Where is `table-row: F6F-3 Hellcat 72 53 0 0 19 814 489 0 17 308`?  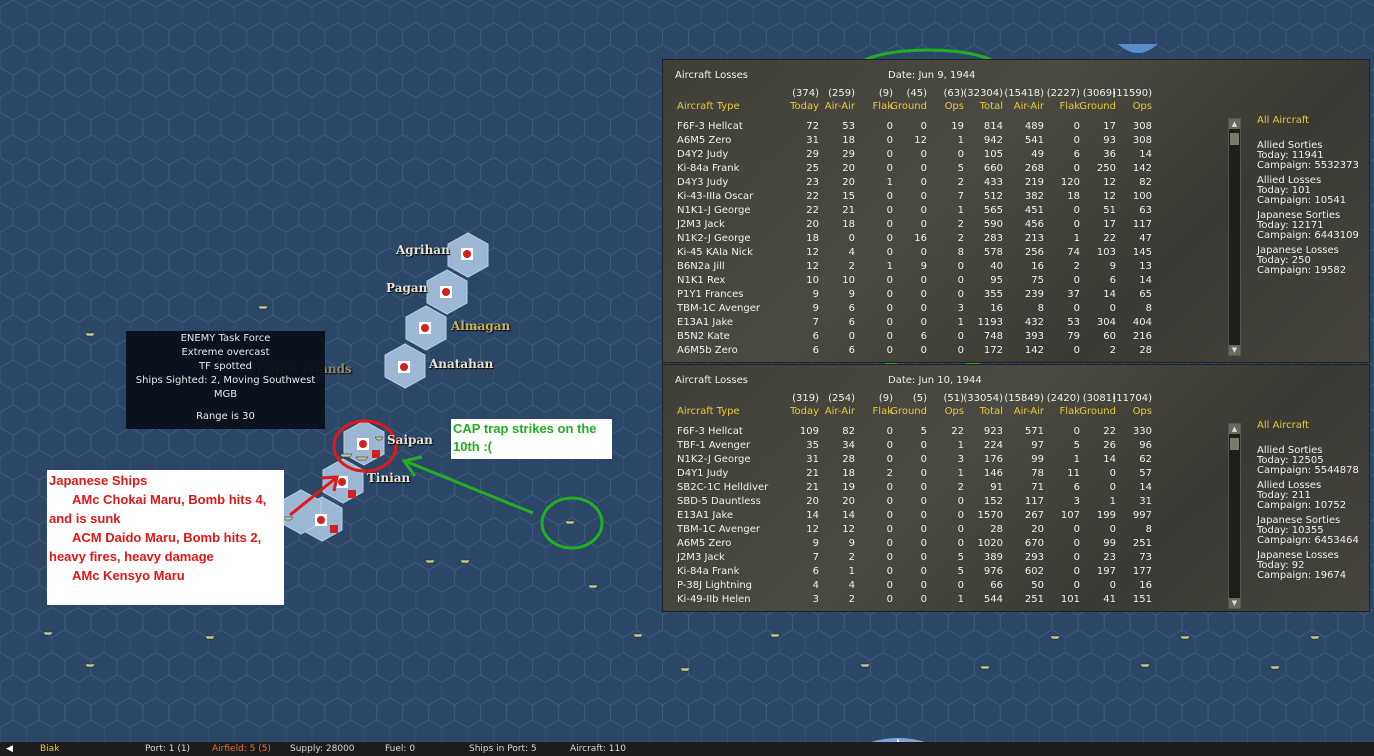 table-row: F6F-3 Hellcat 72 53 0 0 19 814 489 0 17 308 is located at coordinates (957, 127).